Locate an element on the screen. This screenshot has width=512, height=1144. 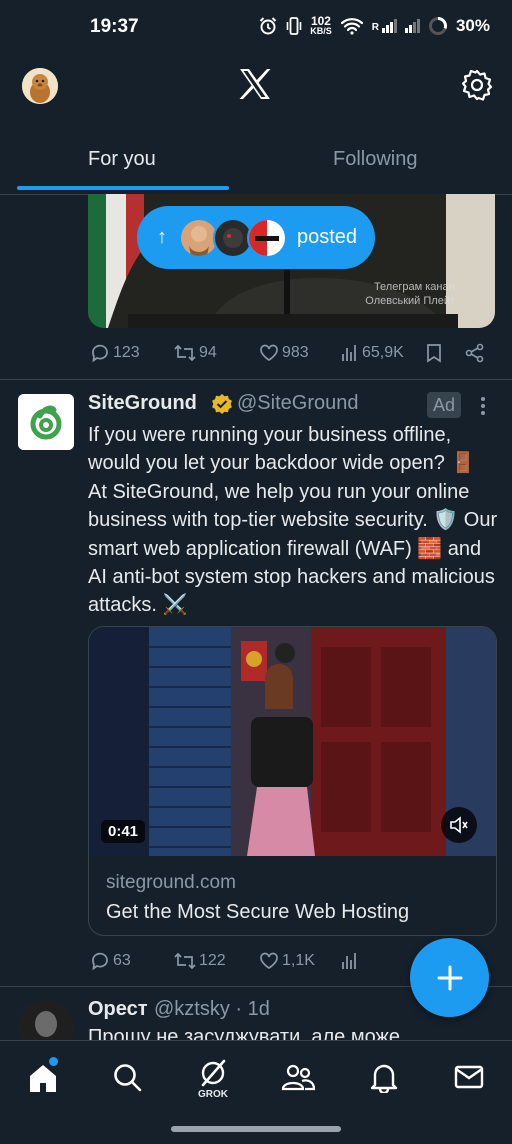
more-options-icon is located at coordinates (483, 406).